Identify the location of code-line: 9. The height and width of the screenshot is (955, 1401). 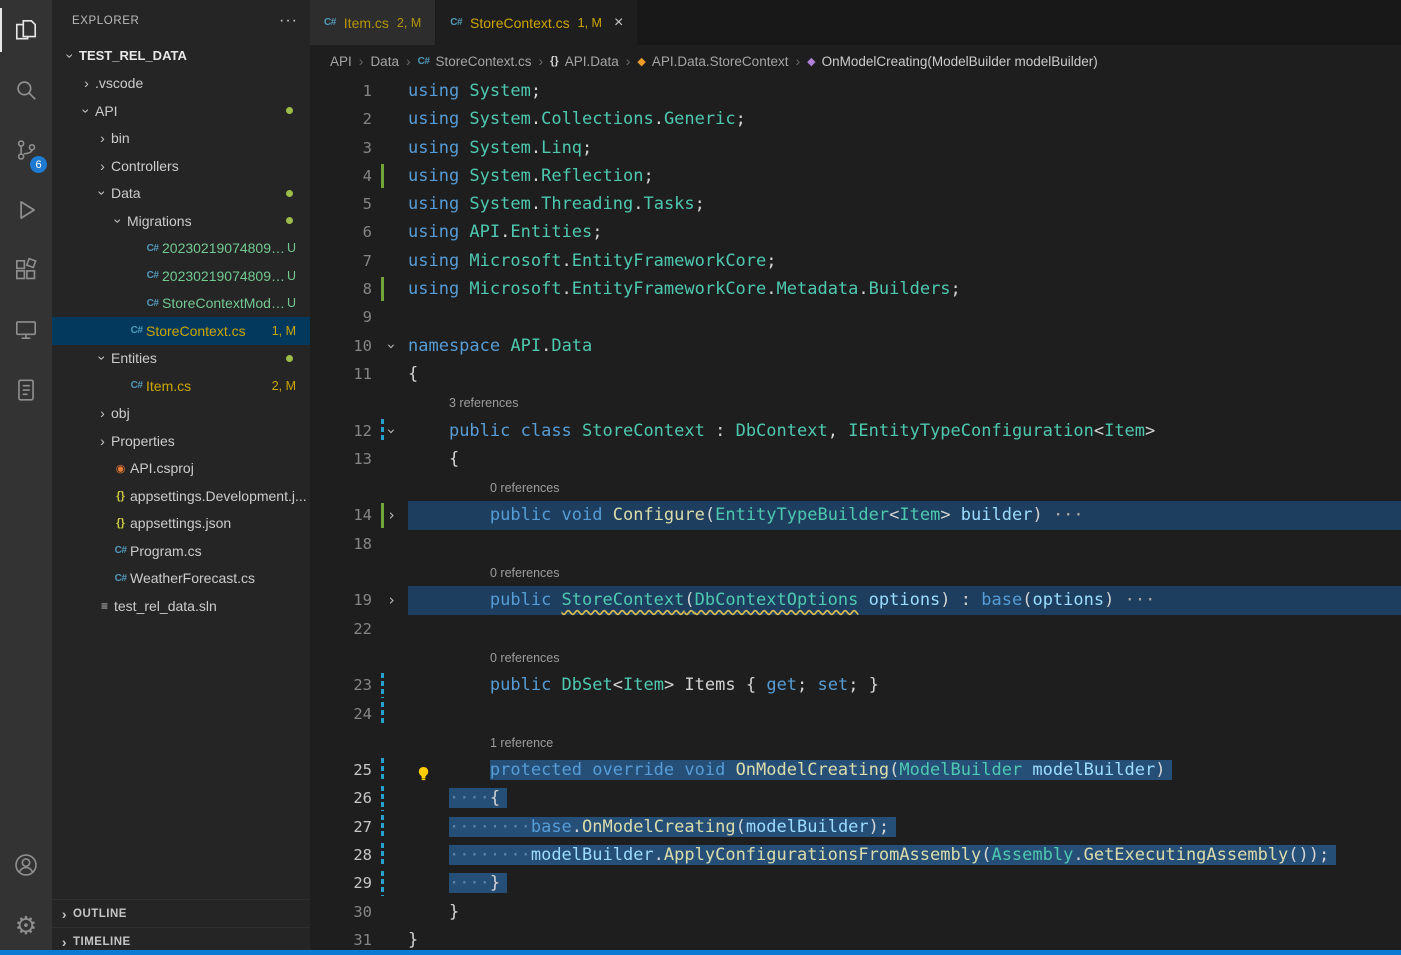
(855, 317).